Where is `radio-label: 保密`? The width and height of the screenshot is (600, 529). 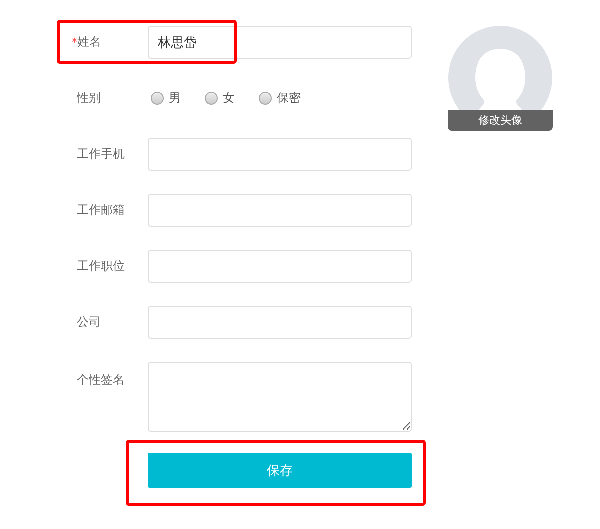
radio-label: 保密 is located at coordinates (289, 98).